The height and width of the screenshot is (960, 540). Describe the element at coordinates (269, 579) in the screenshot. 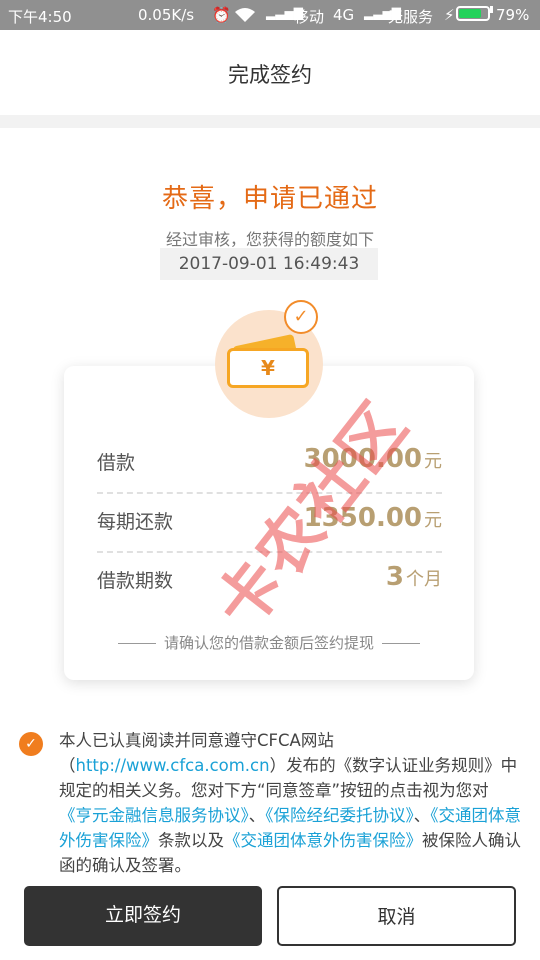

I see `loan-row-term: 借款期数 3 个月` at that location.